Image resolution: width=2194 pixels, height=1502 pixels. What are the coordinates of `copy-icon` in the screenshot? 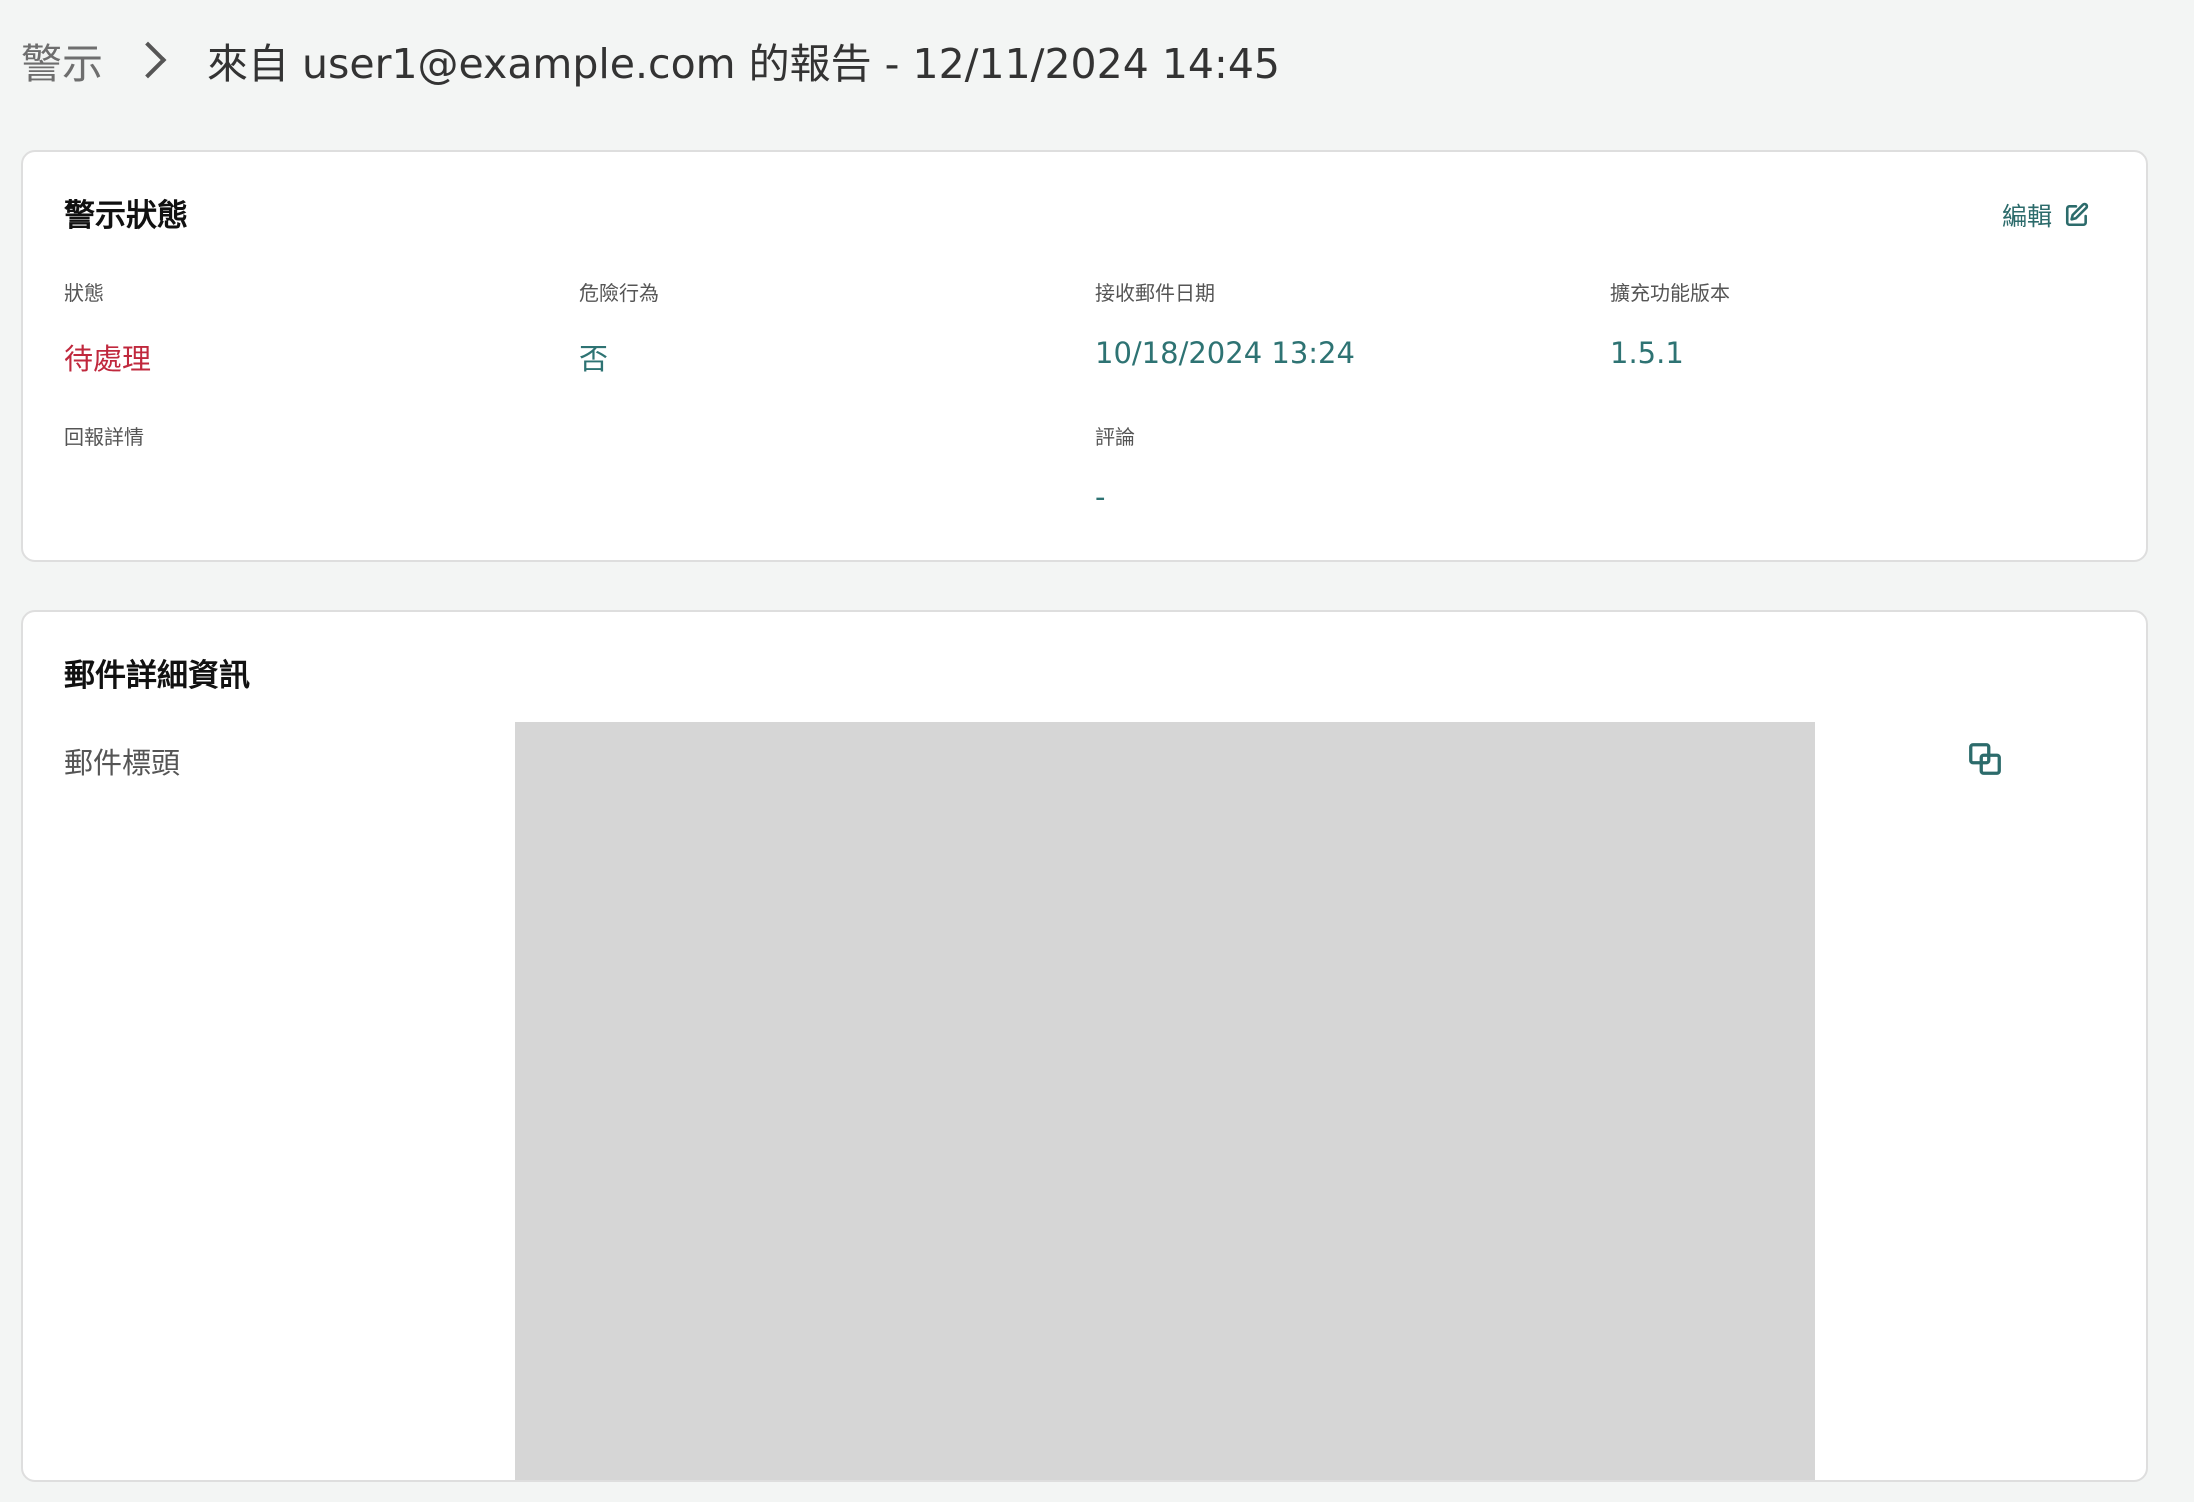 It's located at (1985, 759).